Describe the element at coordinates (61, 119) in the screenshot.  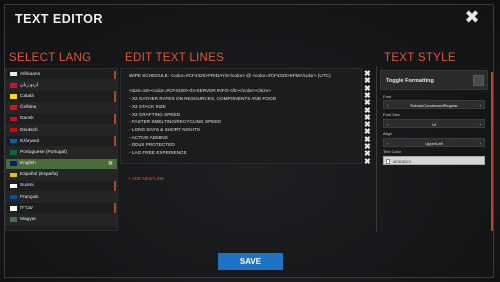
I see `language-item: Dansk` at that location.